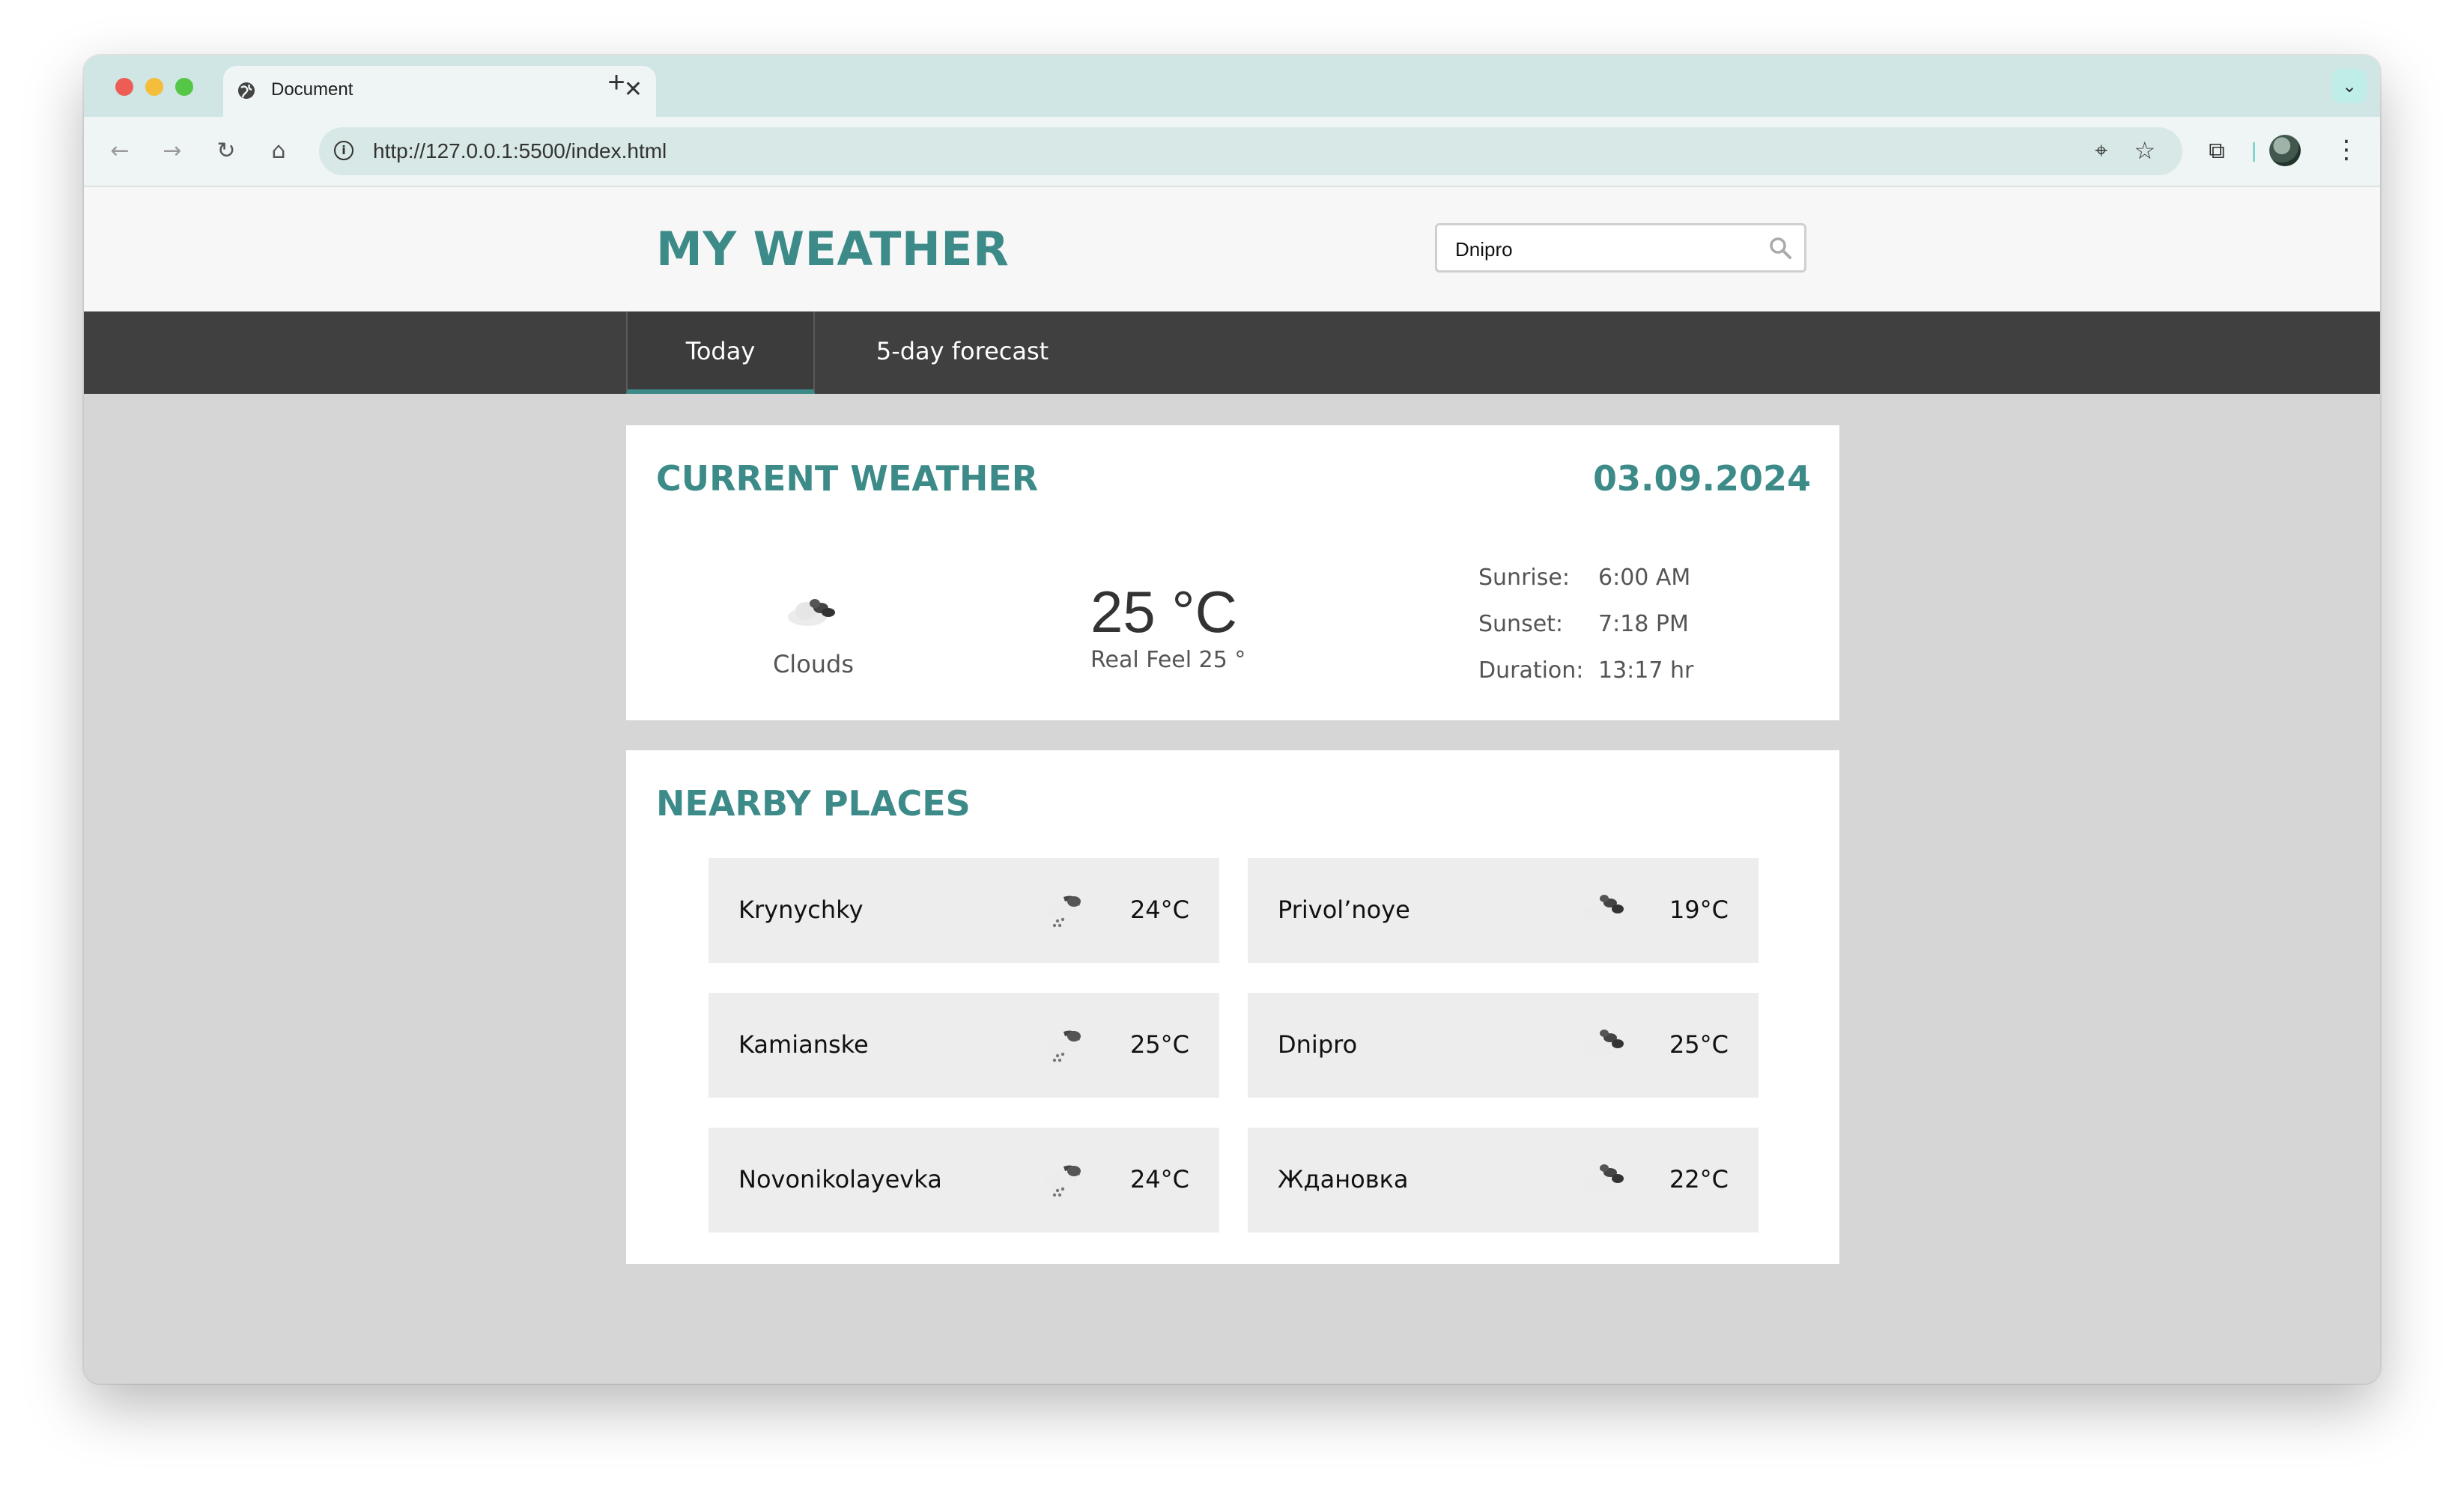 This screenshot has width=2464, height=1496. Describe the element at coordinates (1163, 612) in the screenshot. I see `current-temperature: 25 °C` at that location.